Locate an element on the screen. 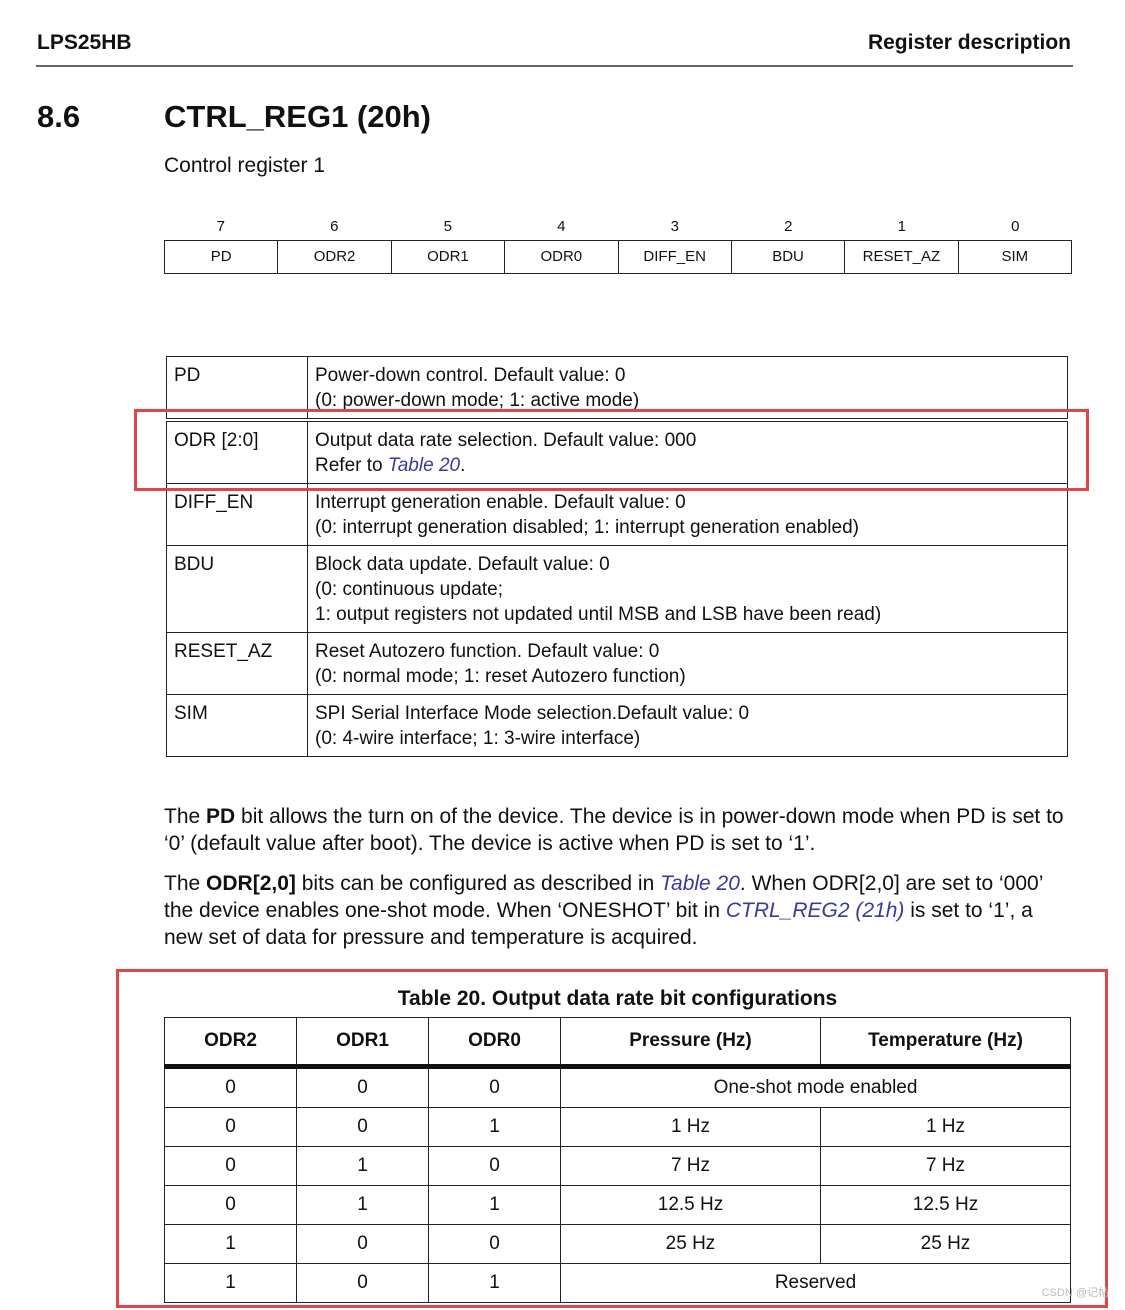  paragraph-text: bits can be configured as described in is located at coordinates (478, 883).